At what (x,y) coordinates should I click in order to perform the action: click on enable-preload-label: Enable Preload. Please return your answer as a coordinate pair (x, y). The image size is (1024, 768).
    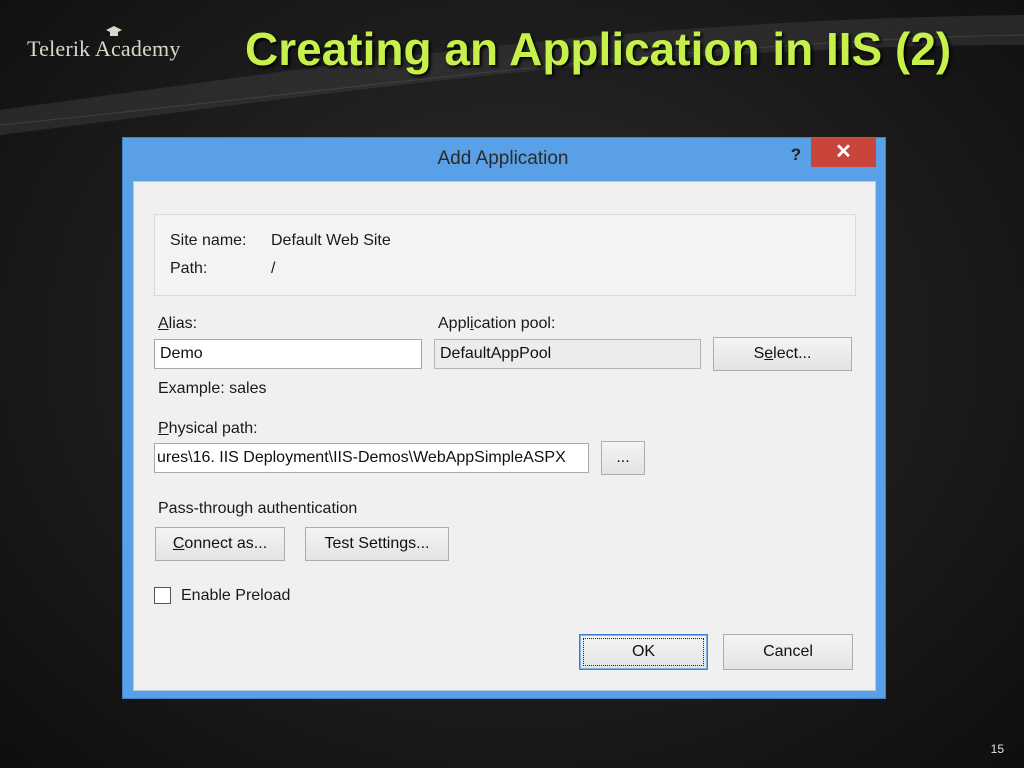
    Looking at the image, I should click on (236, 595).